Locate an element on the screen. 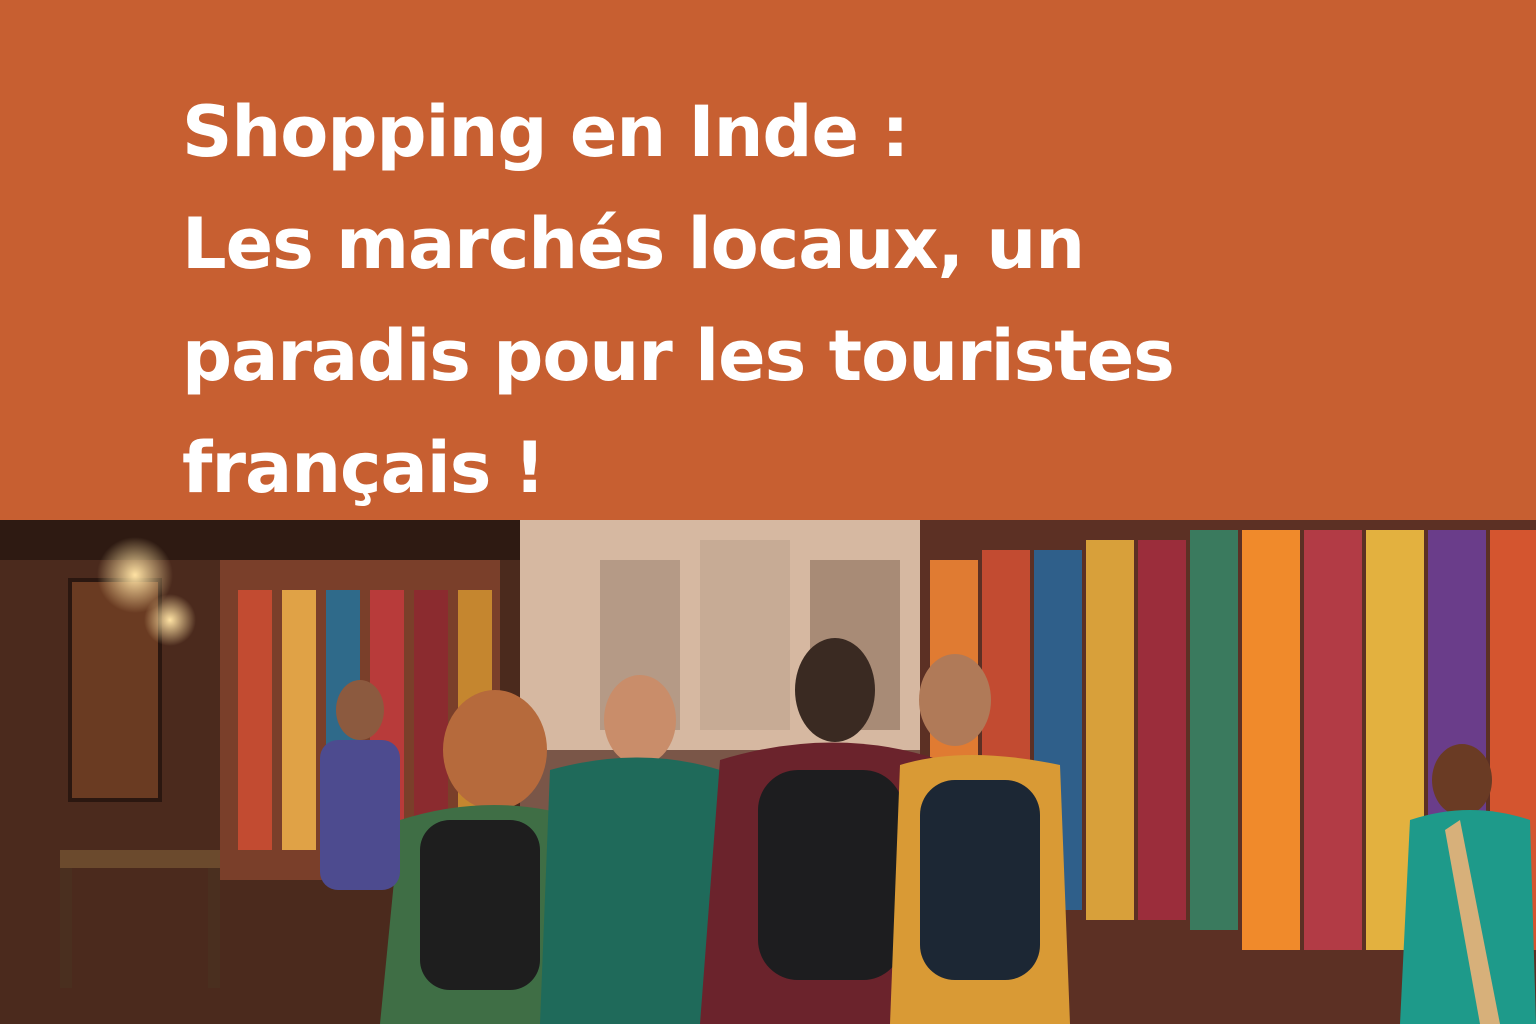 The height and width of the screenshot is (1024, 1536). headline-line-3: paradis pour les touristes is located at coordinates (678, 356).